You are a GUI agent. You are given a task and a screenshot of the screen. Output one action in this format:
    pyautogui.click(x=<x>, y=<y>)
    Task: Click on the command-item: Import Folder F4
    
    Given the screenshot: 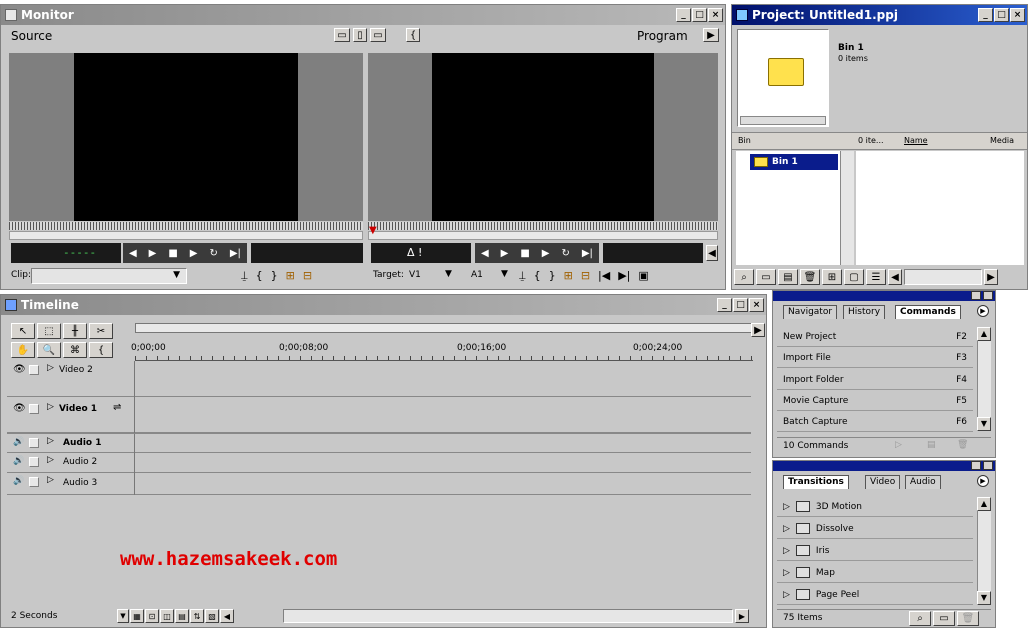 What is the action you would take?
    pyautogui.click(x=875, y=380)
    